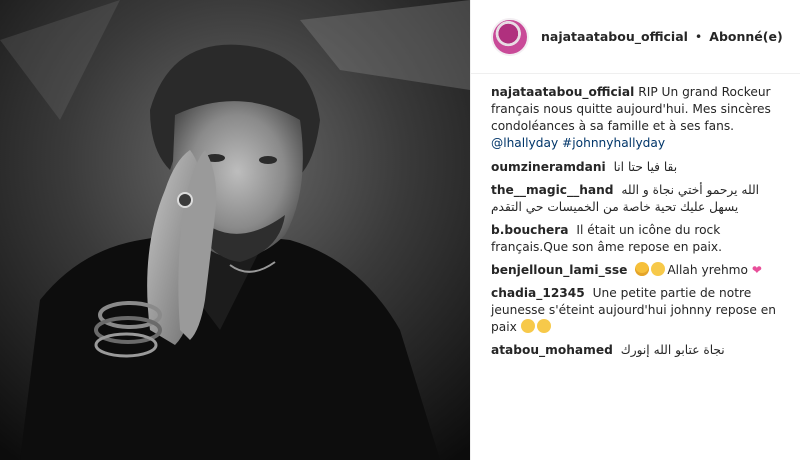  What do you see at coordinates (613, 143) in the screenshot?
I see `hashtag-link: #johnnyhallyday` at bounding box center [613, 143].